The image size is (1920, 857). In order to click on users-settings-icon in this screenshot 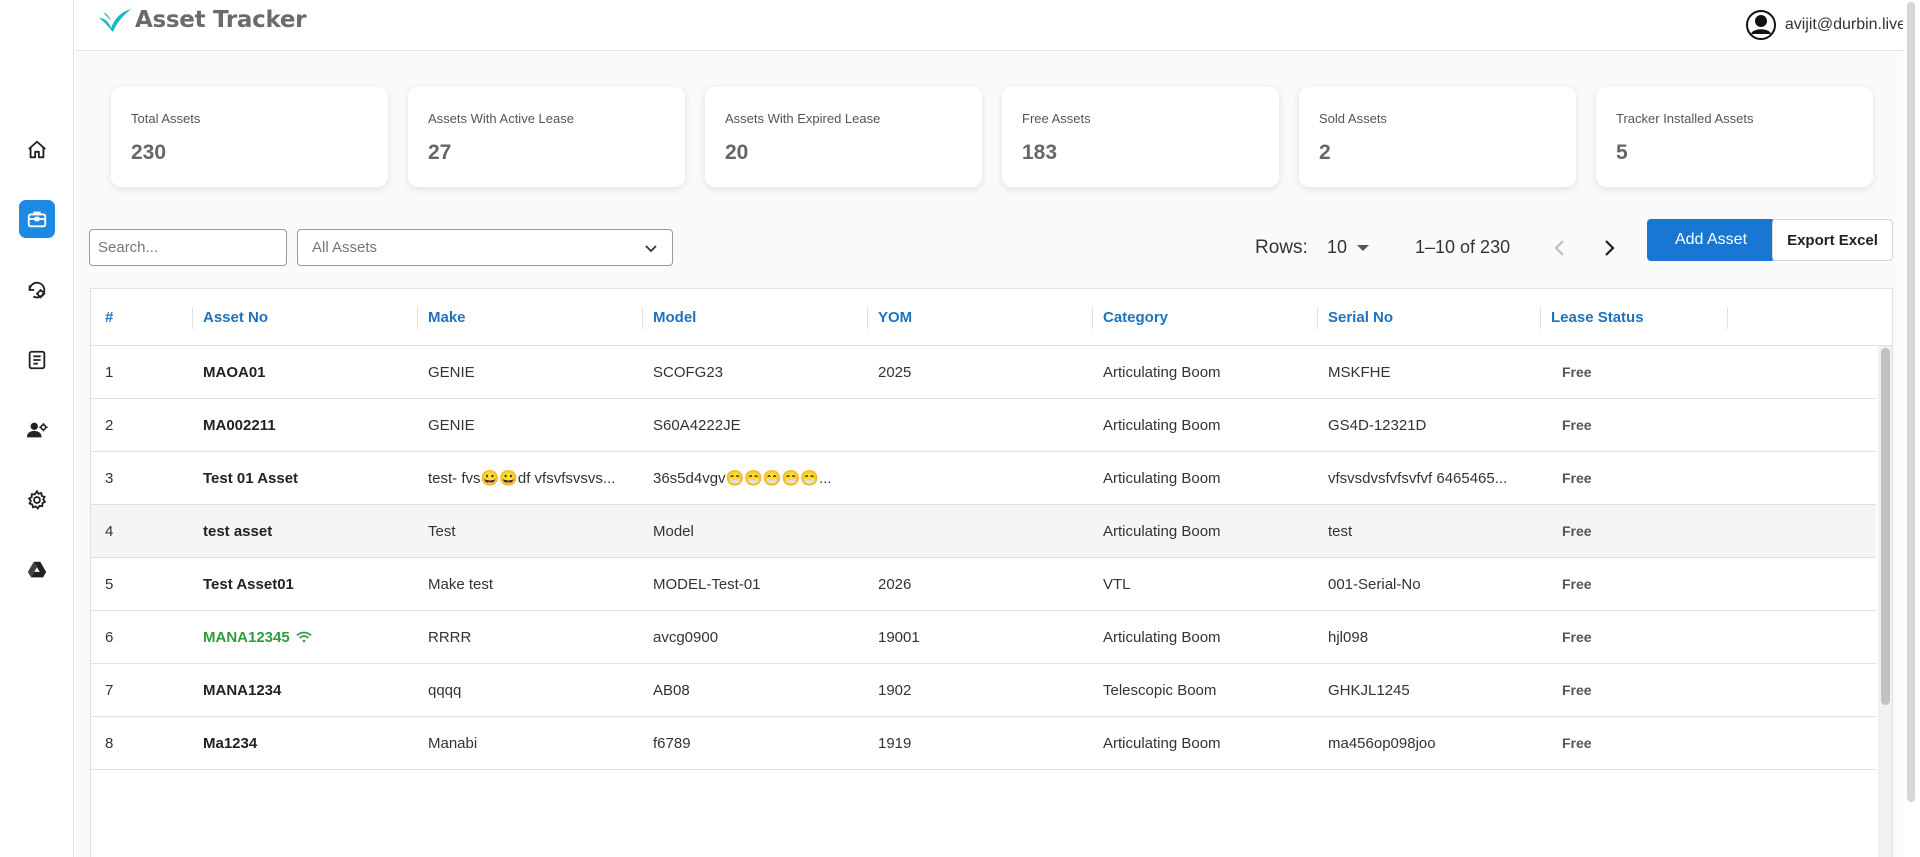, I will do `click(37, 430)`.